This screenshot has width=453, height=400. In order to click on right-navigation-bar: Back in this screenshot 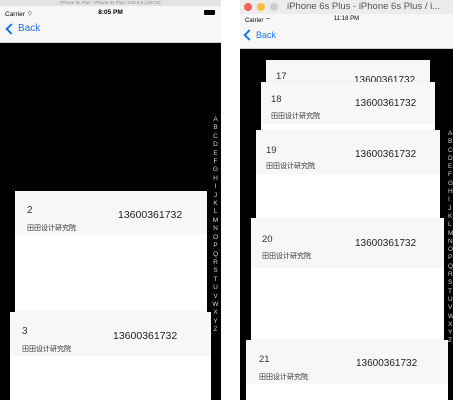, I will do `click(346, 37)`.